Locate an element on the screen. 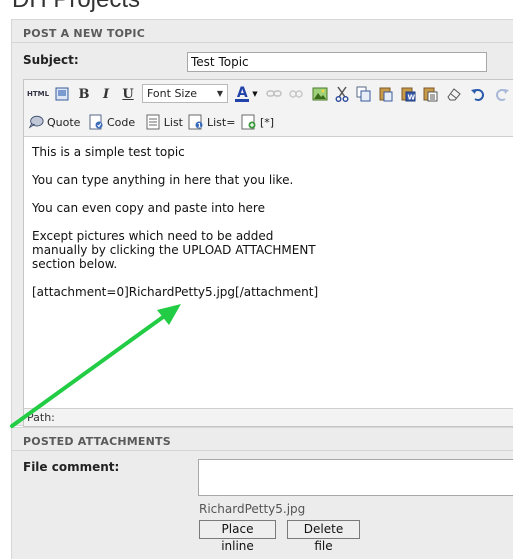 This screenshot has height=559, width=513. html-source-button: HTML is located at coordinates (38, 94).